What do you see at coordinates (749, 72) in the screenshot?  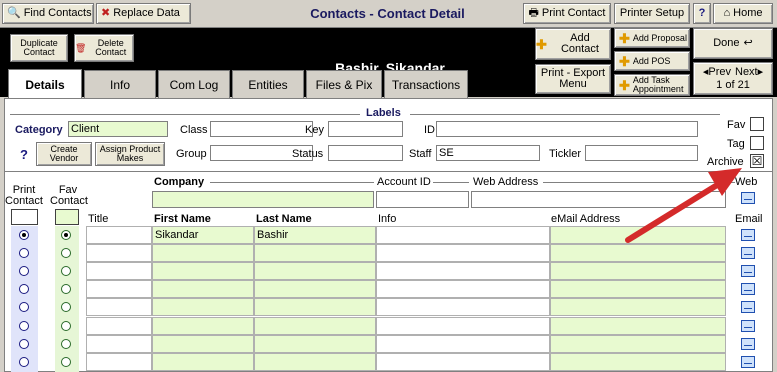 I see `next-button: Next▸` at bounding box center [749, 72].